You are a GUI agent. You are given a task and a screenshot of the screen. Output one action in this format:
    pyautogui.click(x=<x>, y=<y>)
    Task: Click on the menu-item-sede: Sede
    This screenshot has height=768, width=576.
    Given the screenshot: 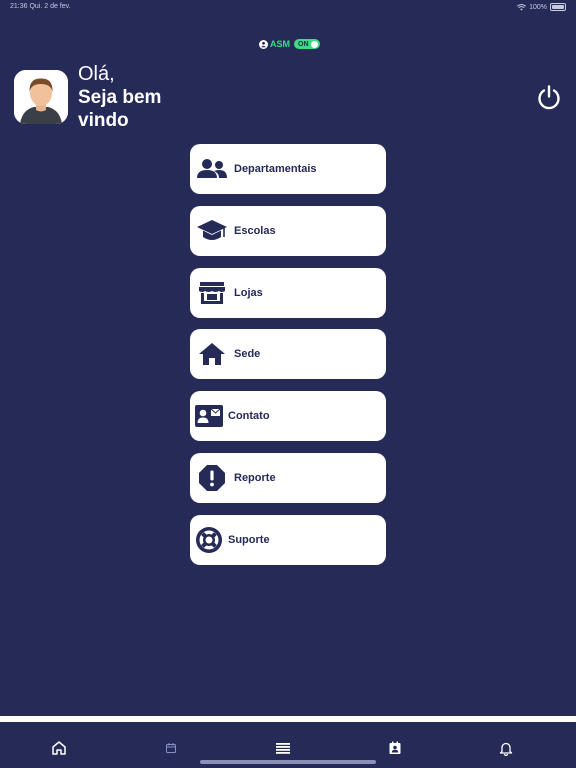 What is the action you would take?
    pyautogui.click(x=288, y=354)
    